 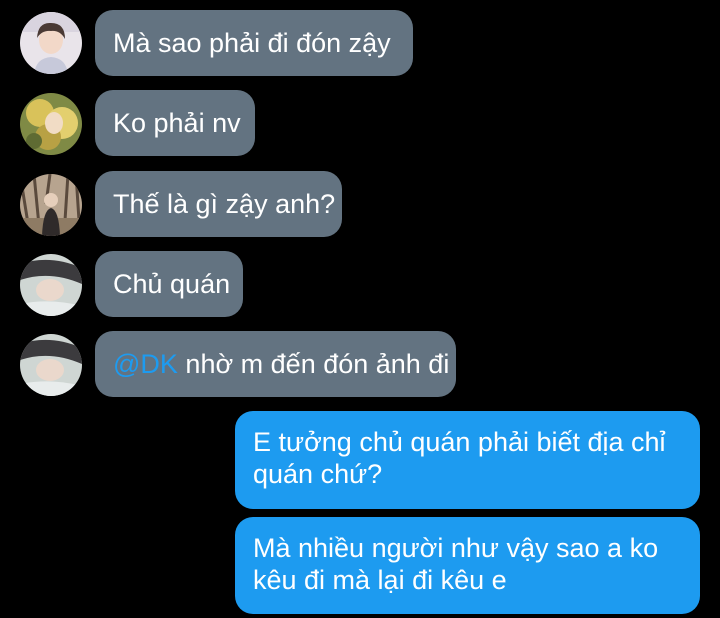 I want to click on incoming-message-bubble: @DK nhờ m đến đón ảnh đi, so click(x=275, y=364).